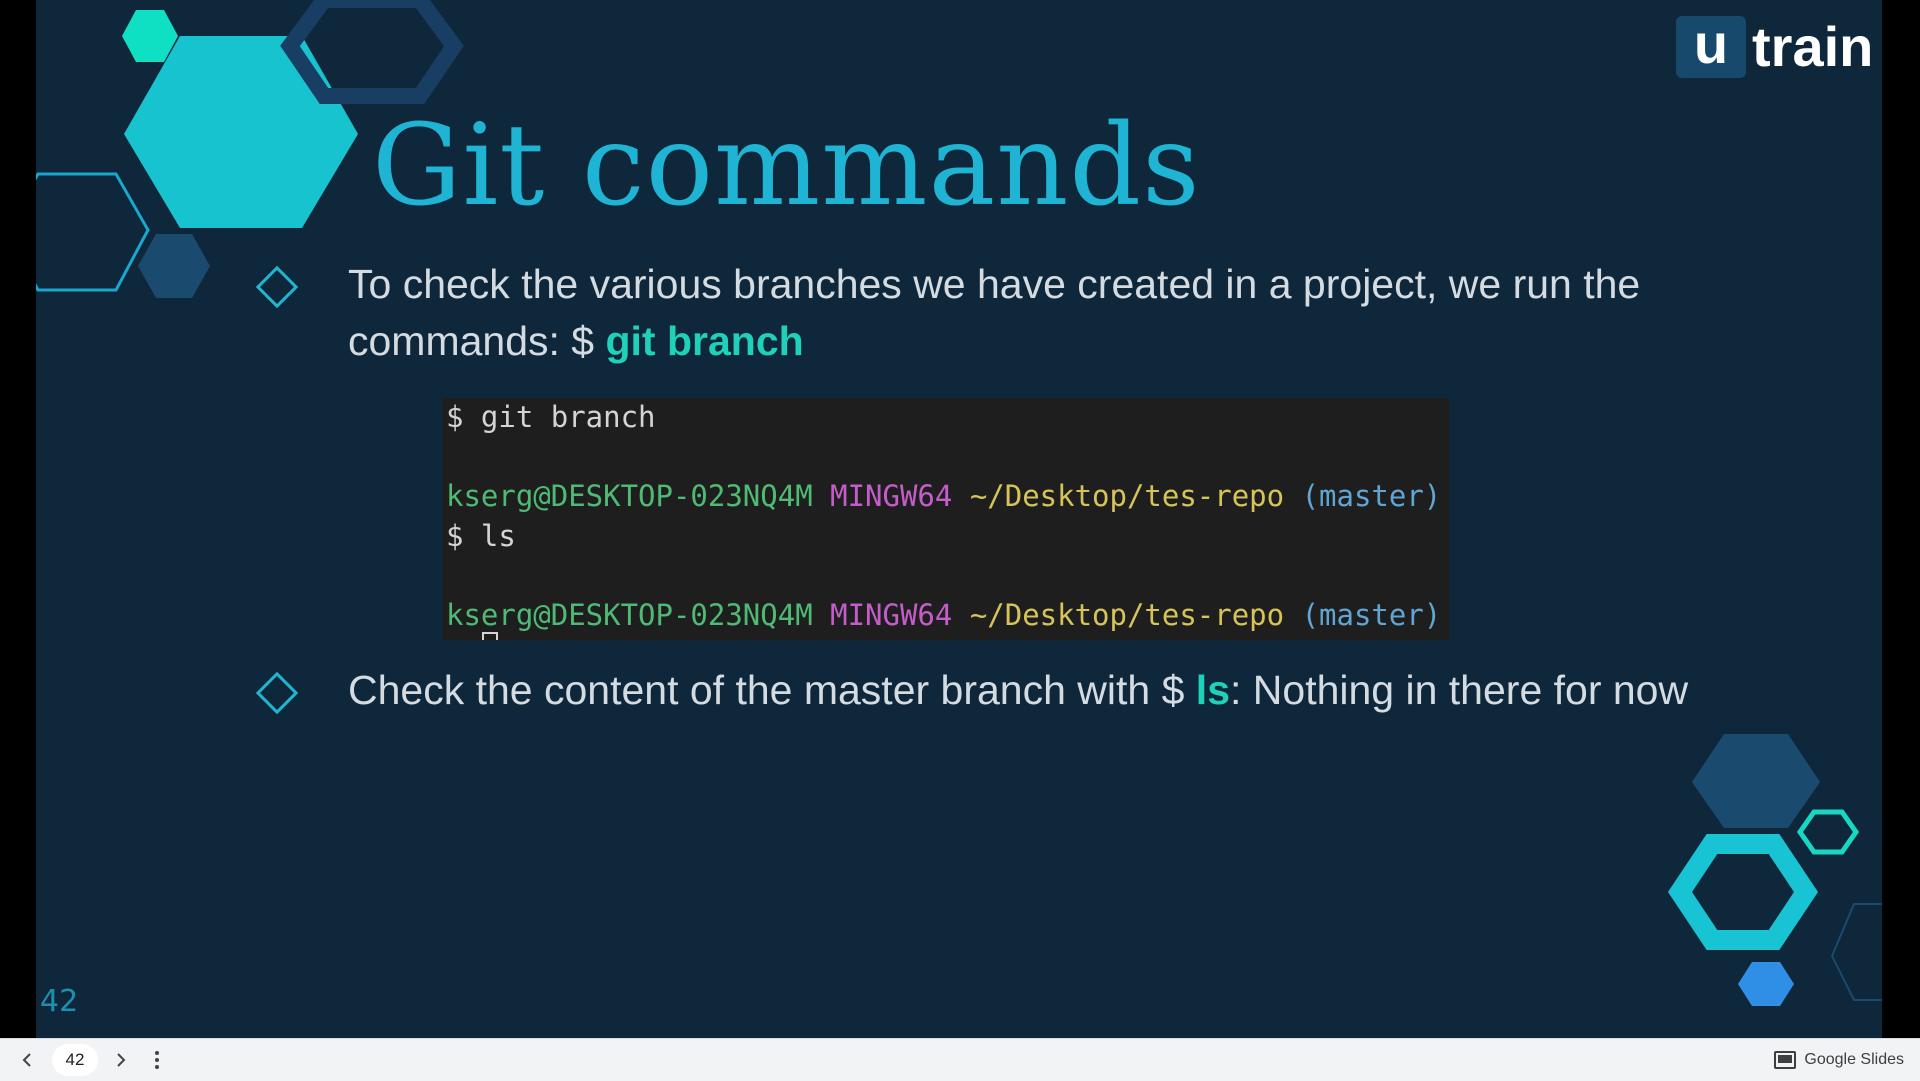 The image size is (1920, 1081). What do you see at coordinates (1813, 46) in the screenshot?
I see `logo-word: train` at bounding box center [1813, 46].